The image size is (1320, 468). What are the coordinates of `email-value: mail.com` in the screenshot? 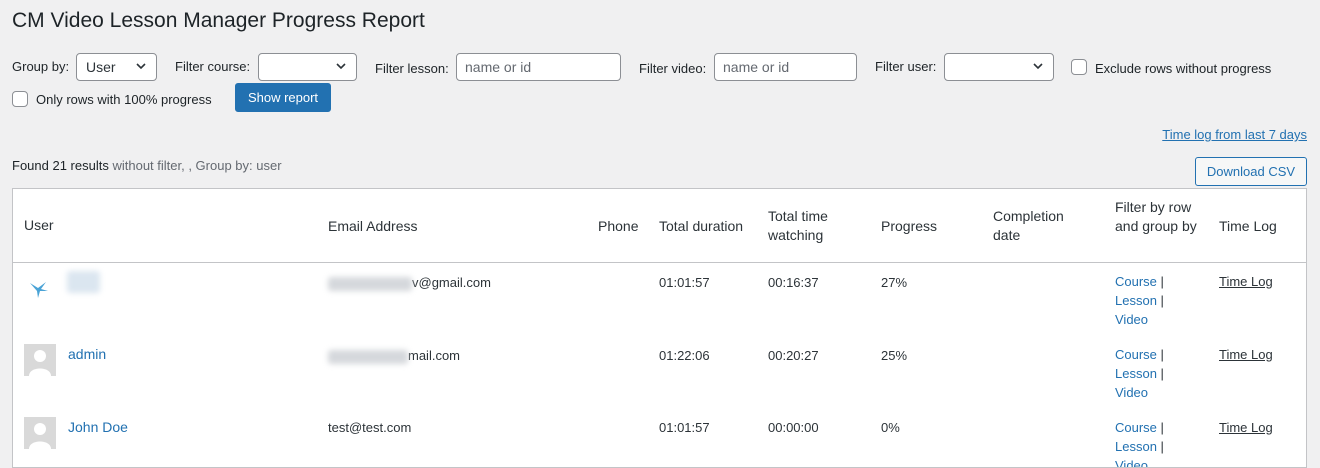 It's located at (434, 355).